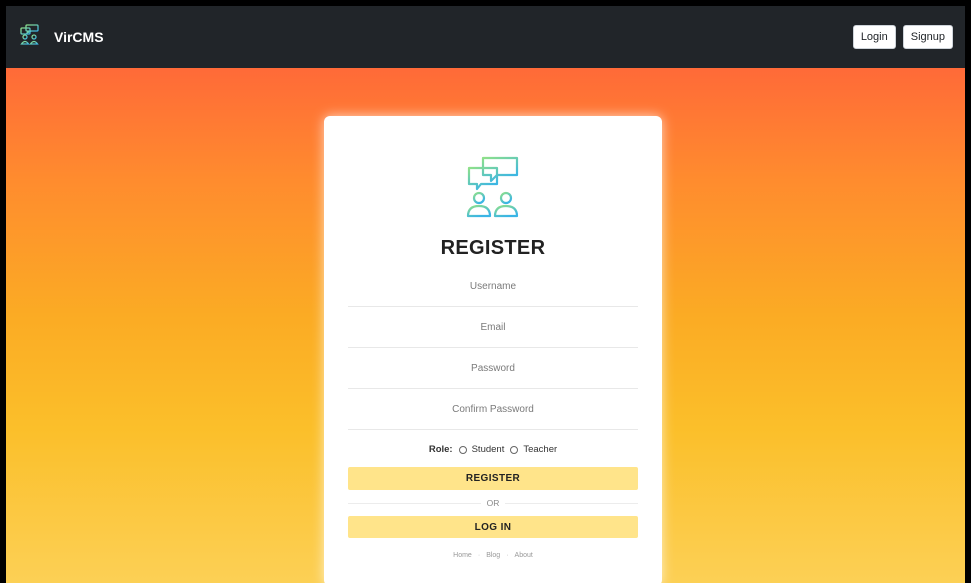  I want to click on teacher-label: Teacher, so click(540, 449).